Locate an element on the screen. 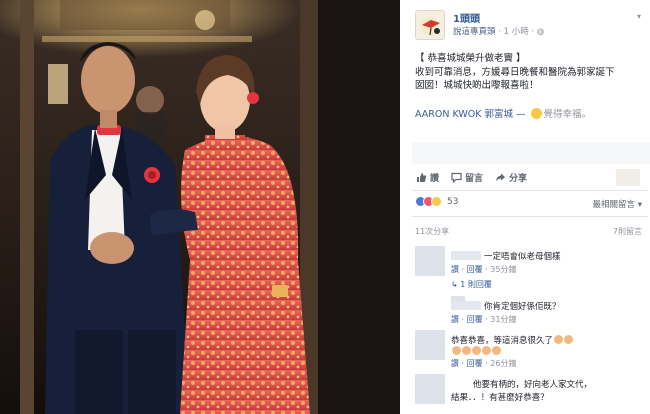 The width and height of the screenshot is (650, 414). comment-item: 一定唔會似老母個樣 讚 · 回覆 · 35分鐘 ↳ 1 則回覆 is located at coordinates (531, 269).